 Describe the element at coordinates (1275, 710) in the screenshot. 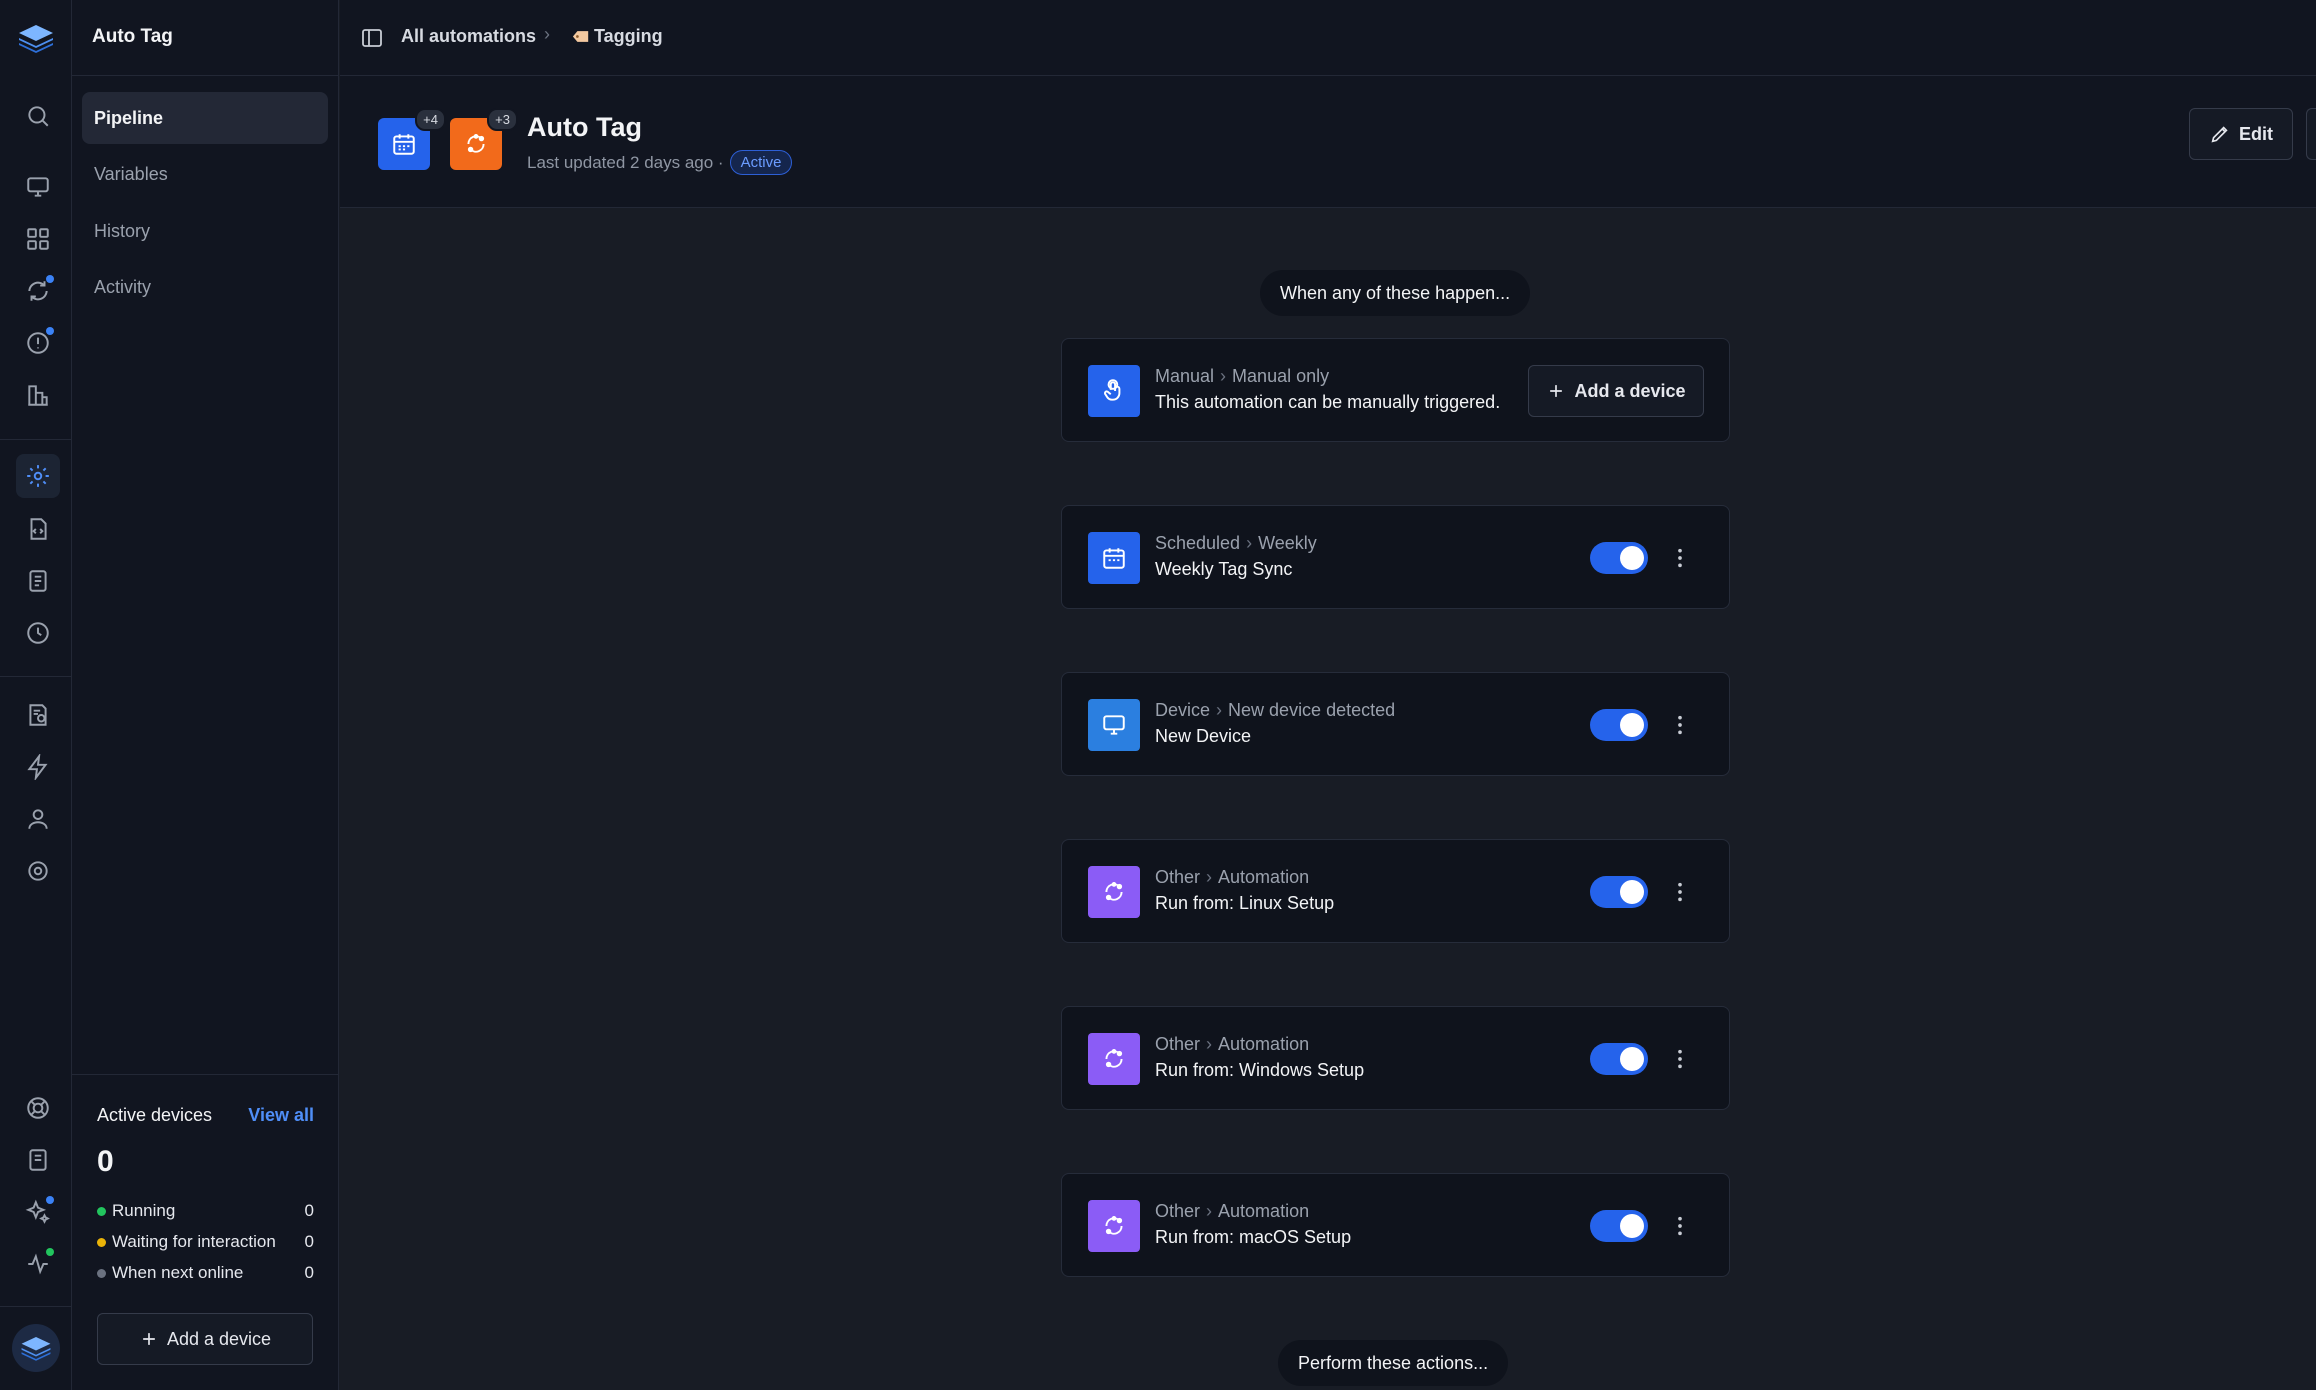

I see `trigger-path: Device › New device detected` at that location.